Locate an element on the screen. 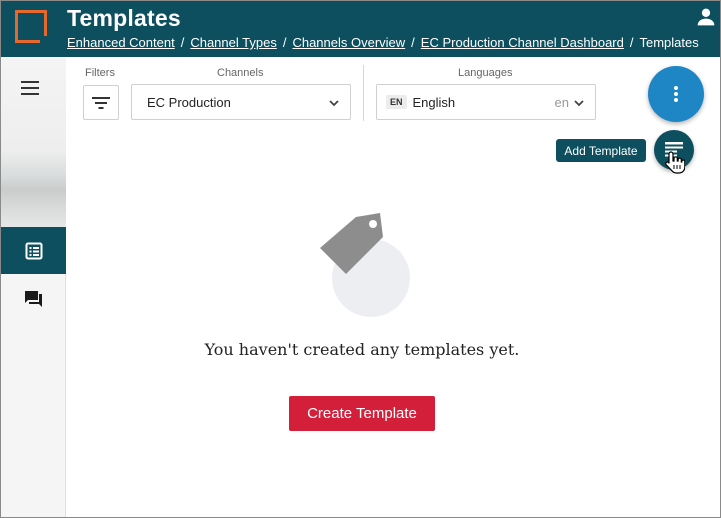 The height and width of the screenshot is (518, 721). filter-button is located at coordinates (101, 102).